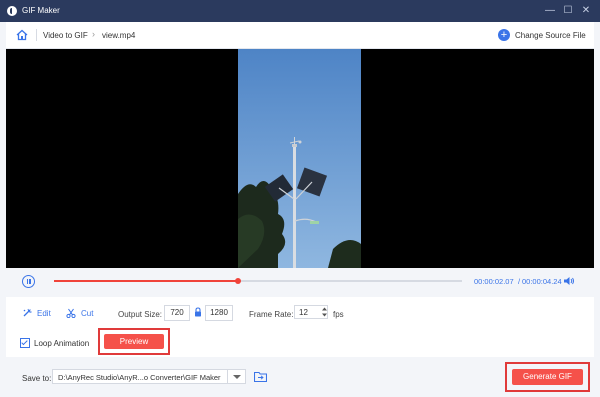 The height and width of the screenshot is (397, 600). What do you see at coordinates (134, 341) in the screenshot?
I see `preview-button: Preview` at bounding box center [134, 341].